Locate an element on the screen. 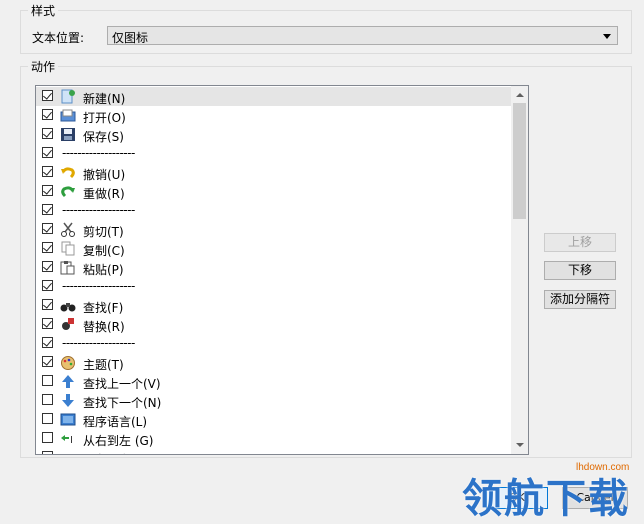  new-doc-icon is located at coordinates (68, 96).